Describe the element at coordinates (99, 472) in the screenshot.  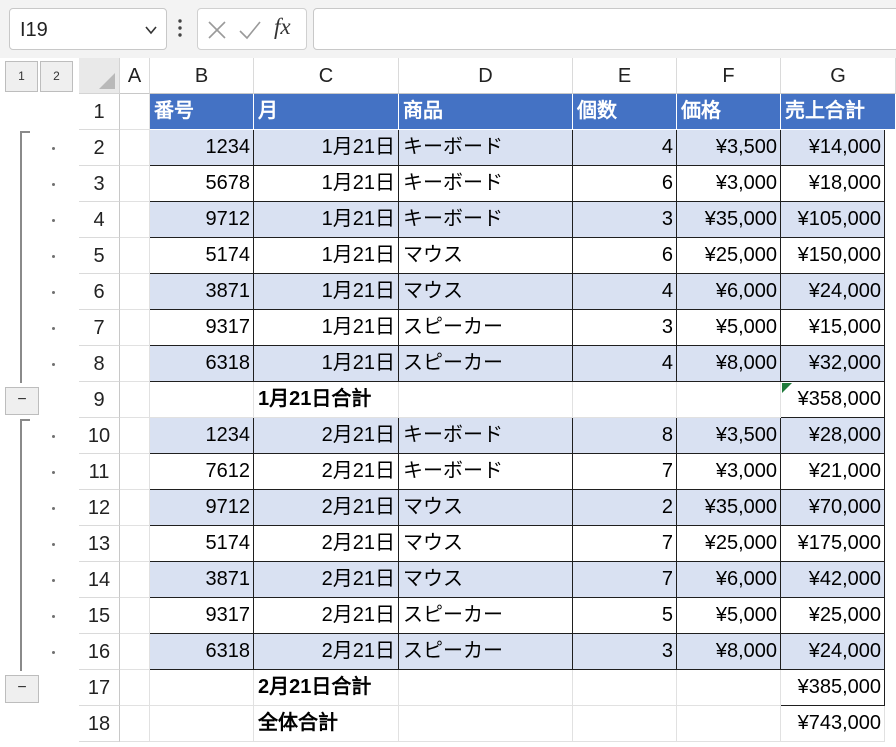
I see `row-header: 11` at that location.